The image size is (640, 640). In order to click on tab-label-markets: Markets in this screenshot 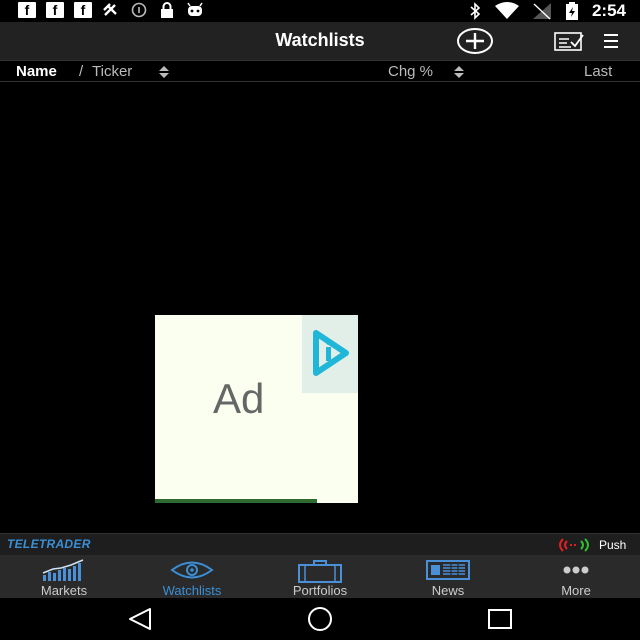, I will do `click(64, 590)`.